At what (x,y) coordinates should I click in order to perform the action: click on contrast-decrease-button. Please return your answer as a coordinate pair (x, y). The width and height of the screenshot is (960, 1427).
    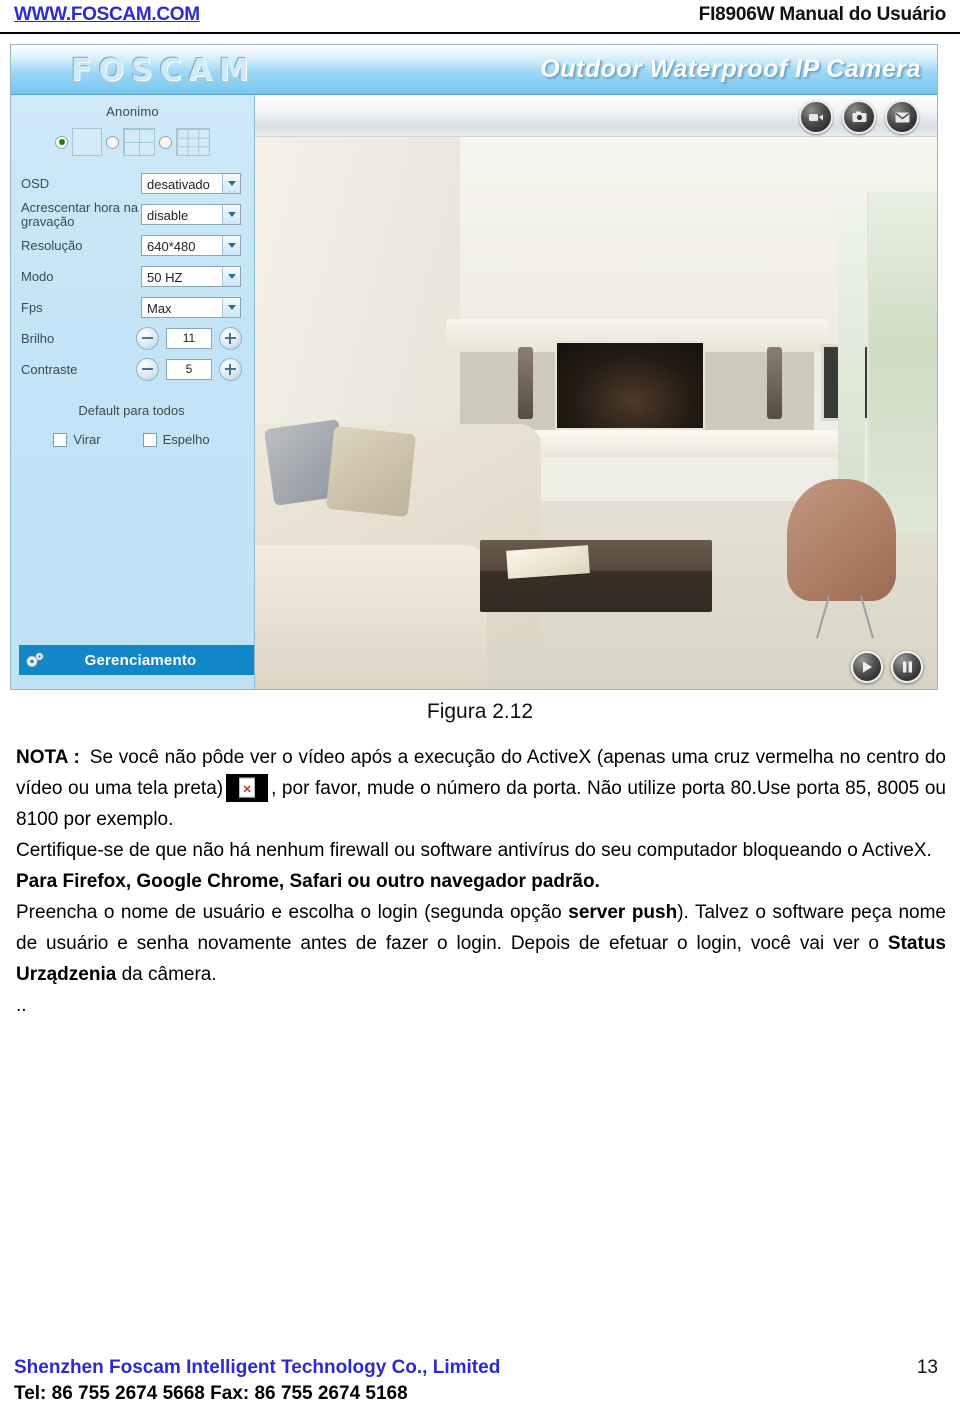
    Looking at the image, I should click on (147, 369).